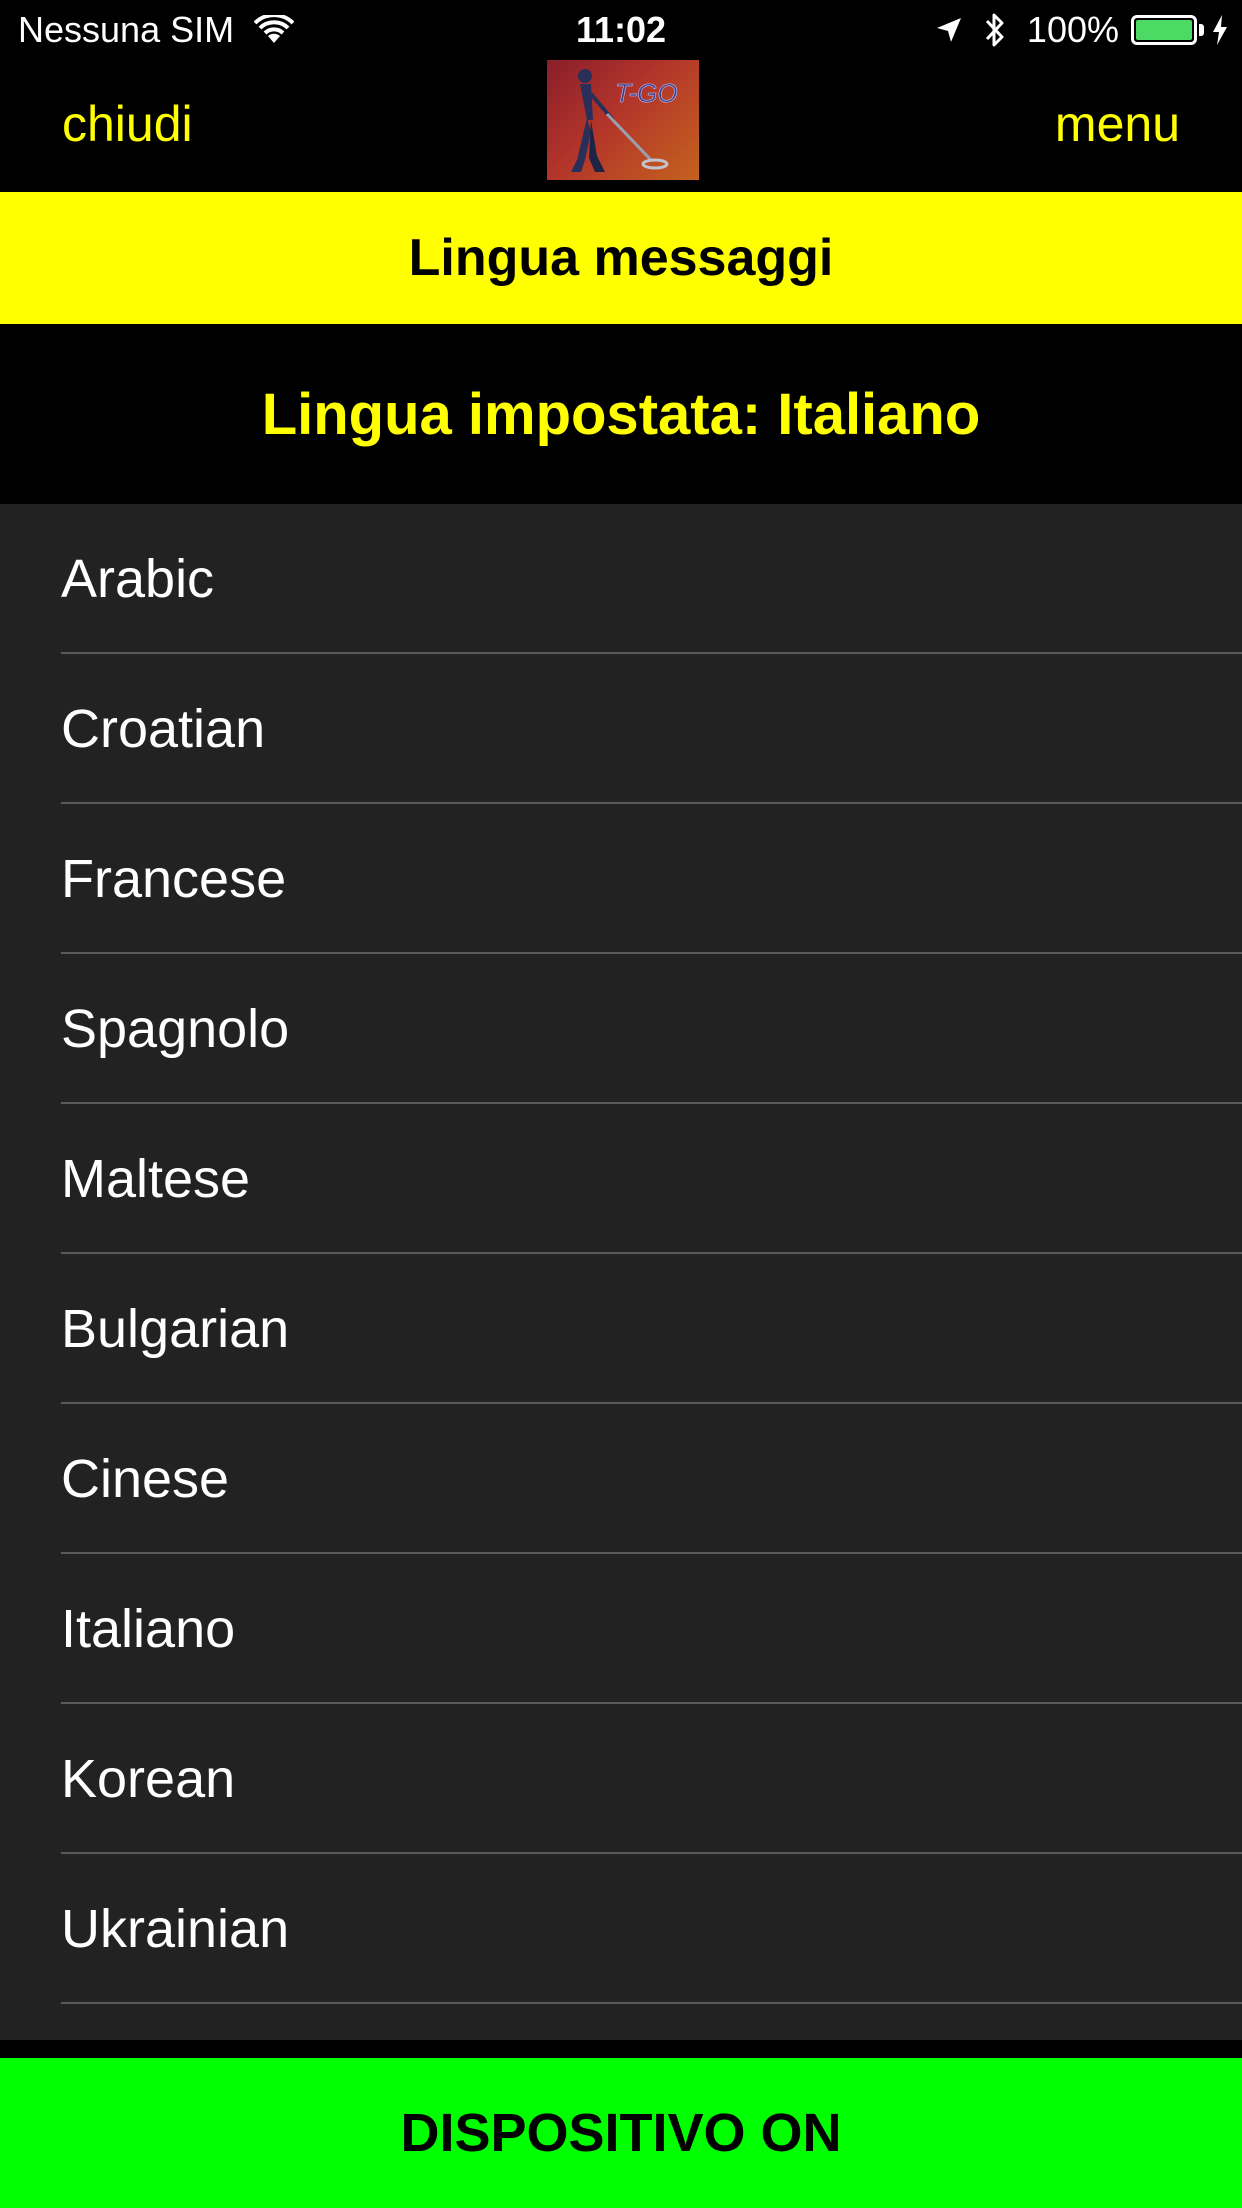  Describe the element at coordinates (127, 124) in the screenshot. I see `close-button: chiudi` at that location.